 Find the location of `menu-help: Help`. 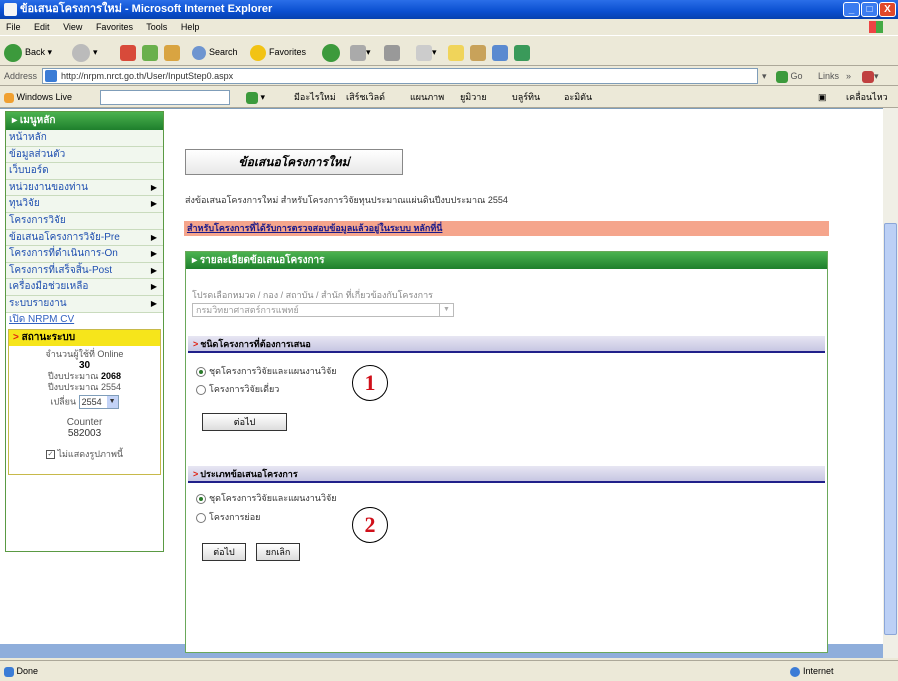

menu-help: Help is located at coordinates (190, 27).